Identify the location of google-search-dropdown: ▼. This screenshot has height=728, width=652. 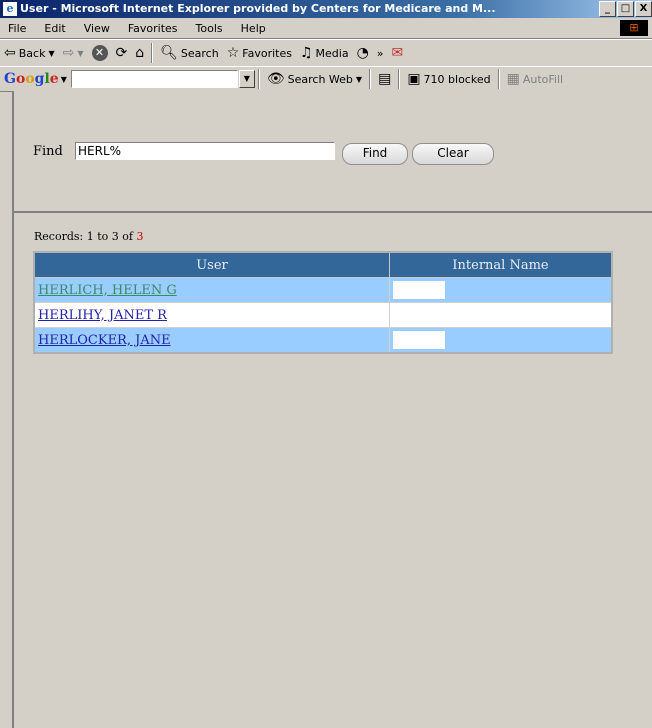
(246, 79).